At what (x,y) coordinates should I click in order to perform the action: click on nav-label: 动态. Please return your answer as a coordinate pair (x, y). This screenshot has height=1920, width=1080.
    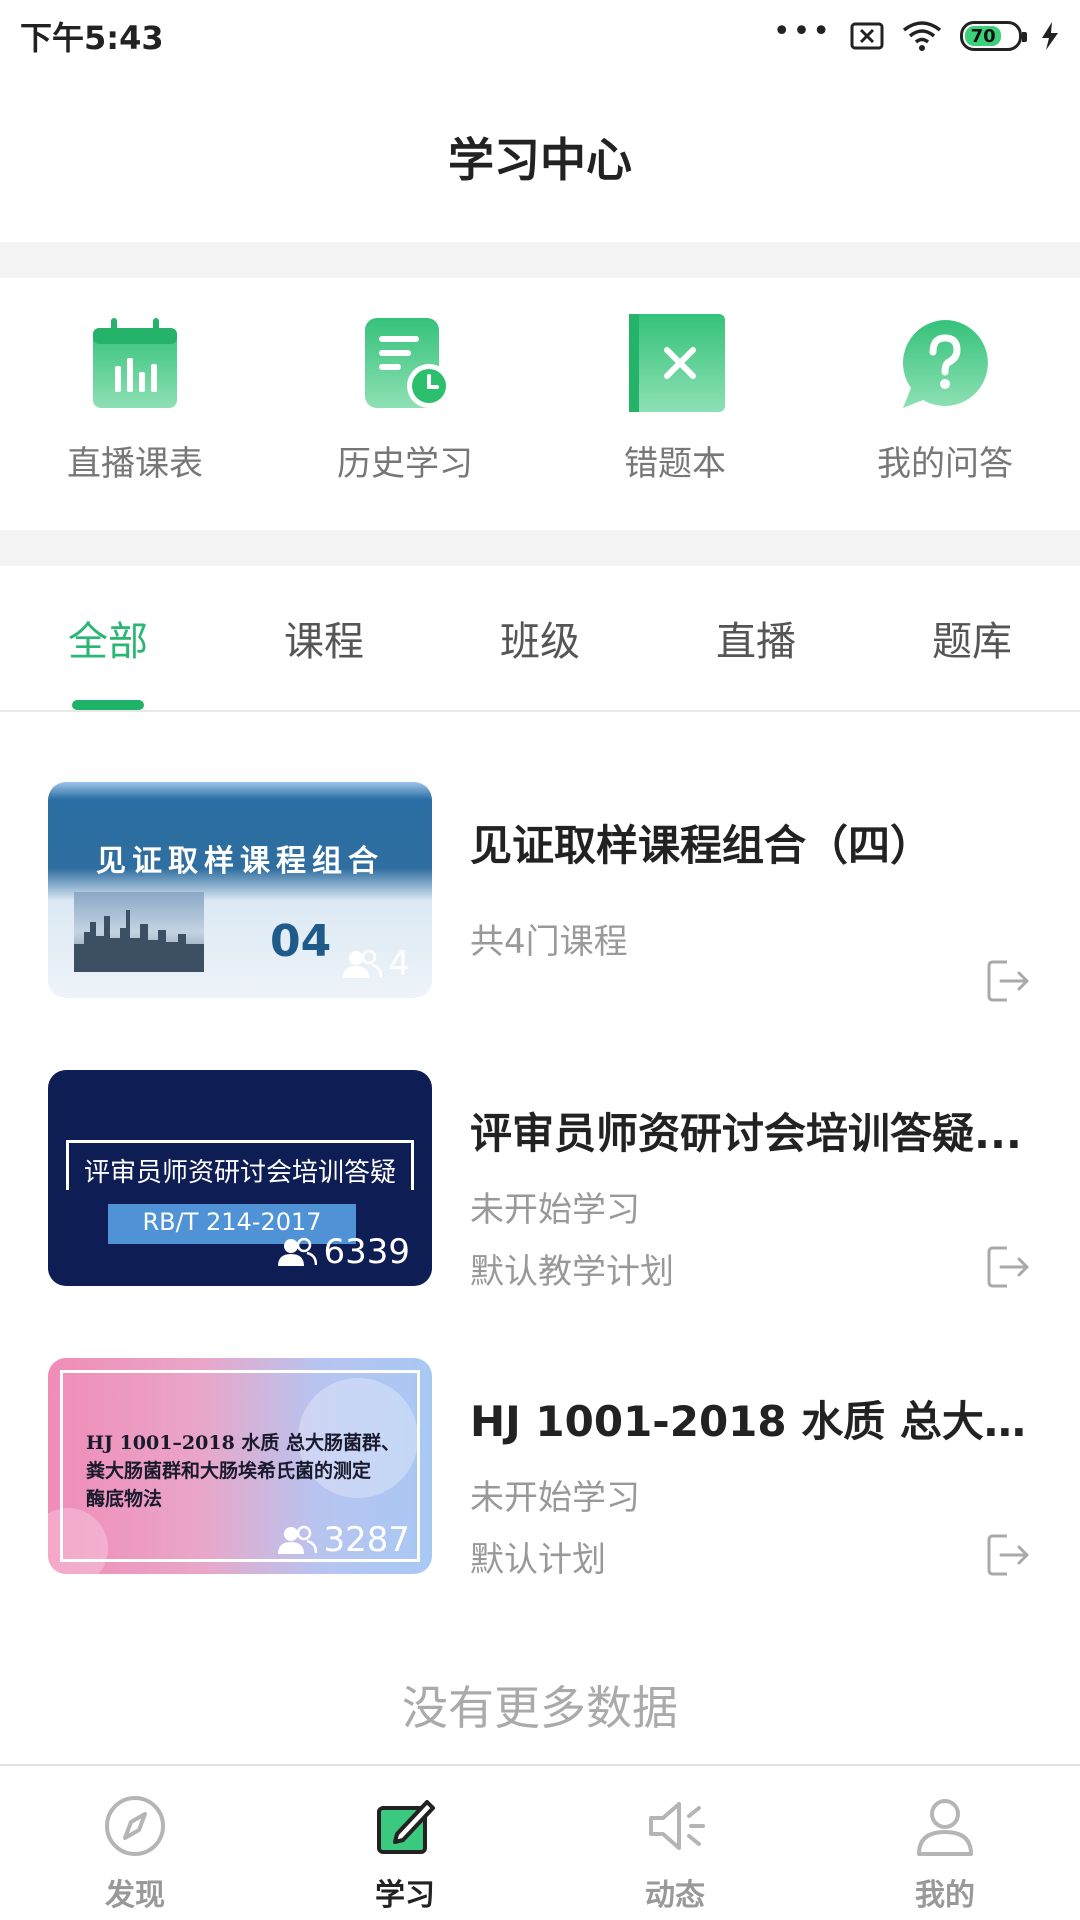
    Looking at the image, I should click on (675, 1895).